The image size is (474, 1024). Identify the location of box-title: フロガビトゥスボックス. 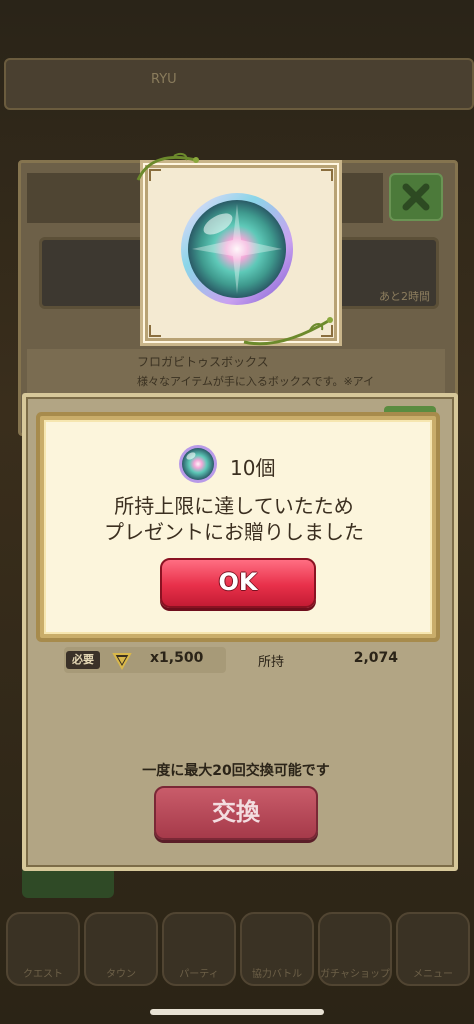
(203, 362).